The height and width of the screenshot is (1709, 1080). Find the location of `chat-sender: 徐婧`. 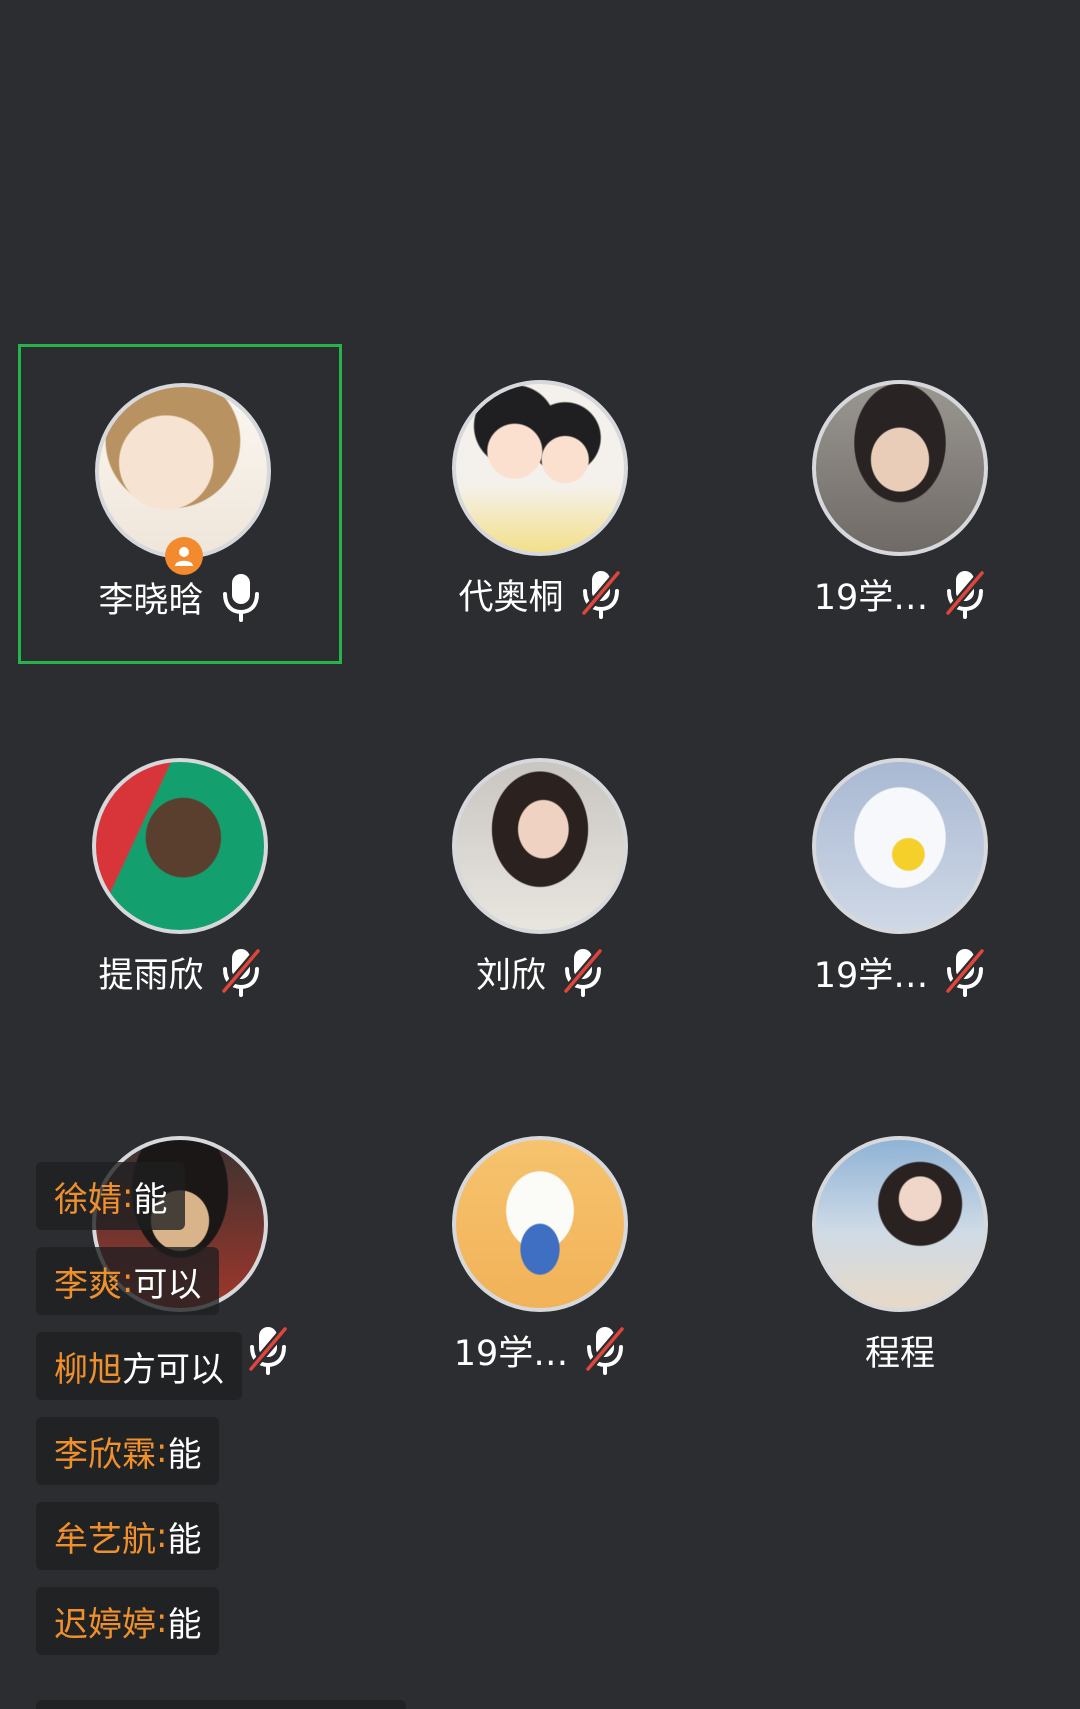

chat-sender: 徐婧 is located at coordinates (88, 1199).